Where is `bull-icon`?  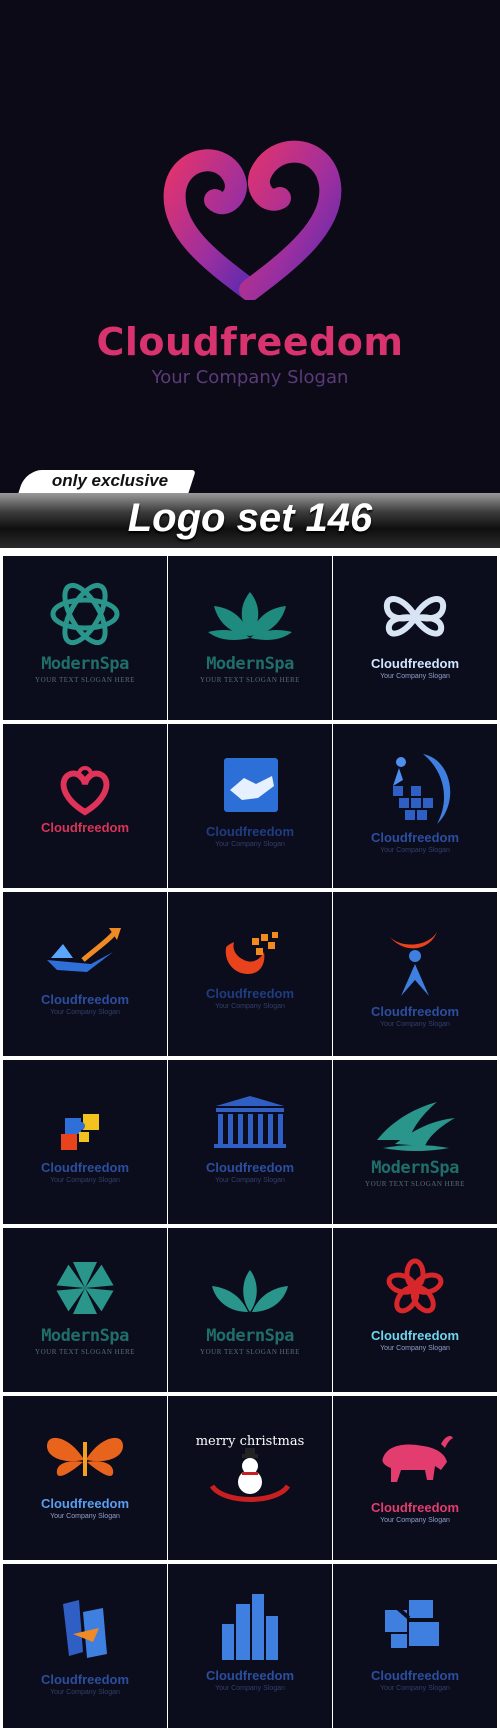
bull-icon is located at coordinates (417, 1459).